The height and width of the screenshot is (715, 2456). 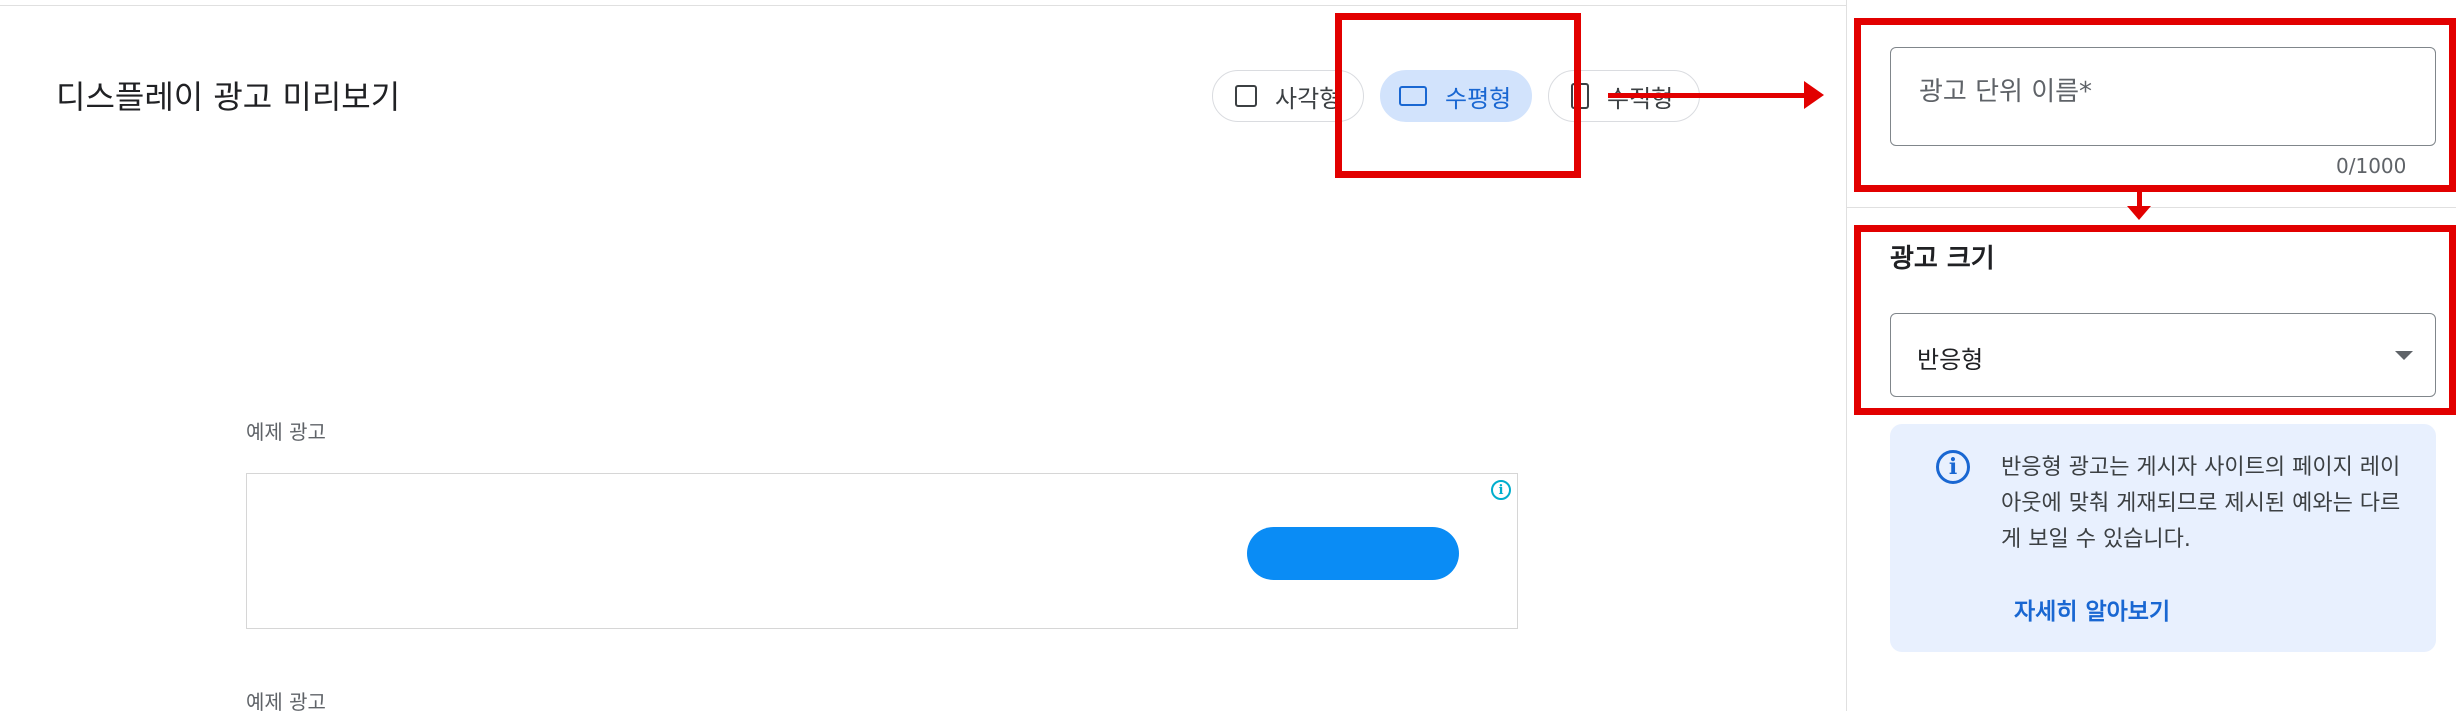 What do you see at coordinates (2404, 355) in the screenshot?
I see `dropdown-arrow-icon` at bounding box center [2404, 355].